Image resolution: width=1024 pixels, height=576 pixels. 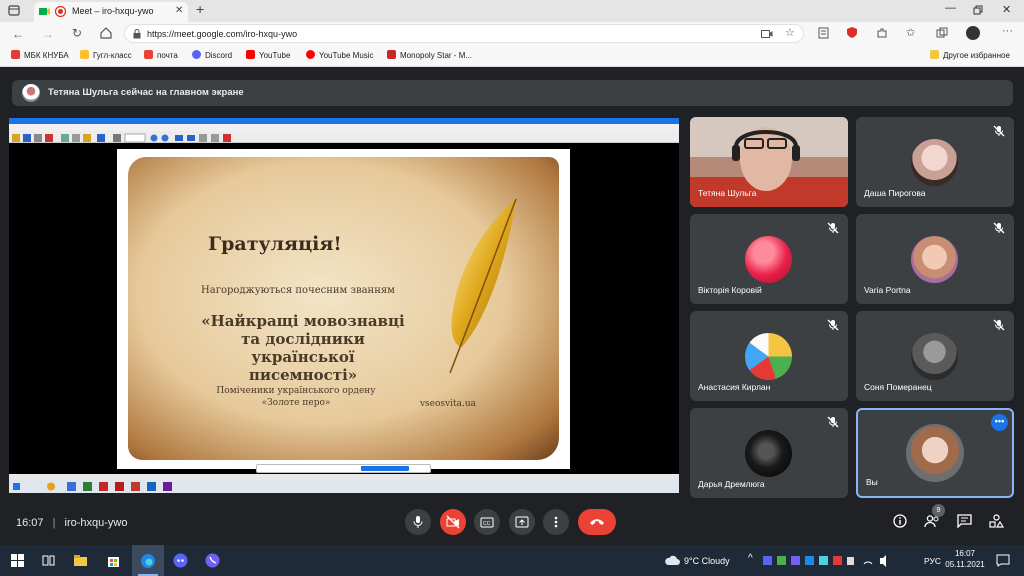 I want to click on reload-icon: ↻, so click(x=77, y=33).